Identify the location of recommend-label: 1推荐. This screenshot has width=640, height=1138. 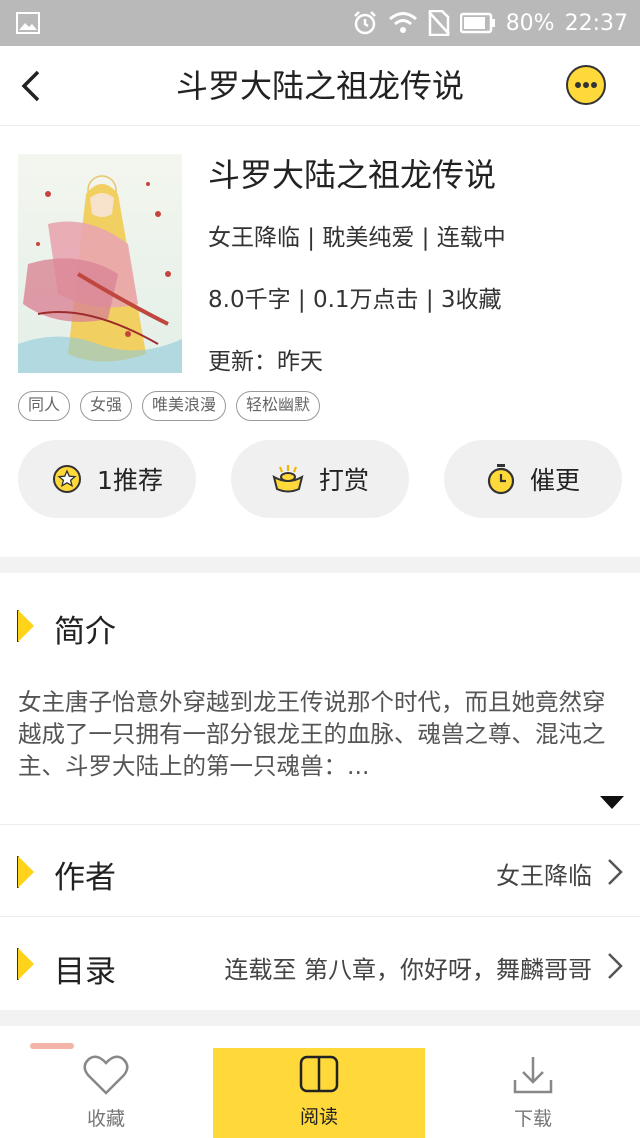
(130, 480).